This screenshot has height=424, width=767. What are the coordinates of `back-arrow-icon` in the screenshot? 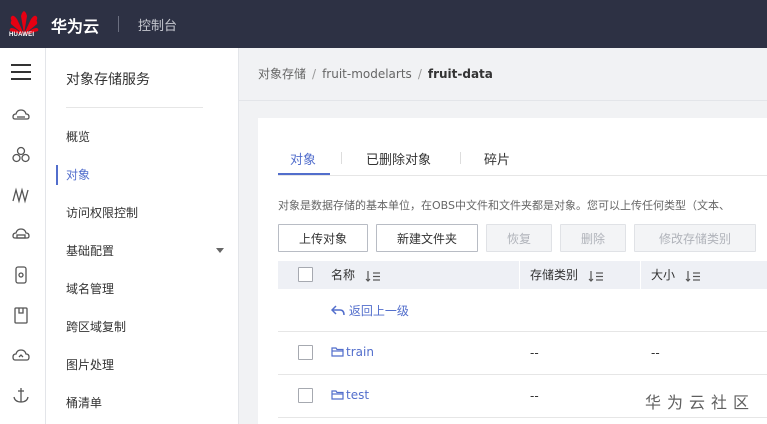 It's located at (337, 310).